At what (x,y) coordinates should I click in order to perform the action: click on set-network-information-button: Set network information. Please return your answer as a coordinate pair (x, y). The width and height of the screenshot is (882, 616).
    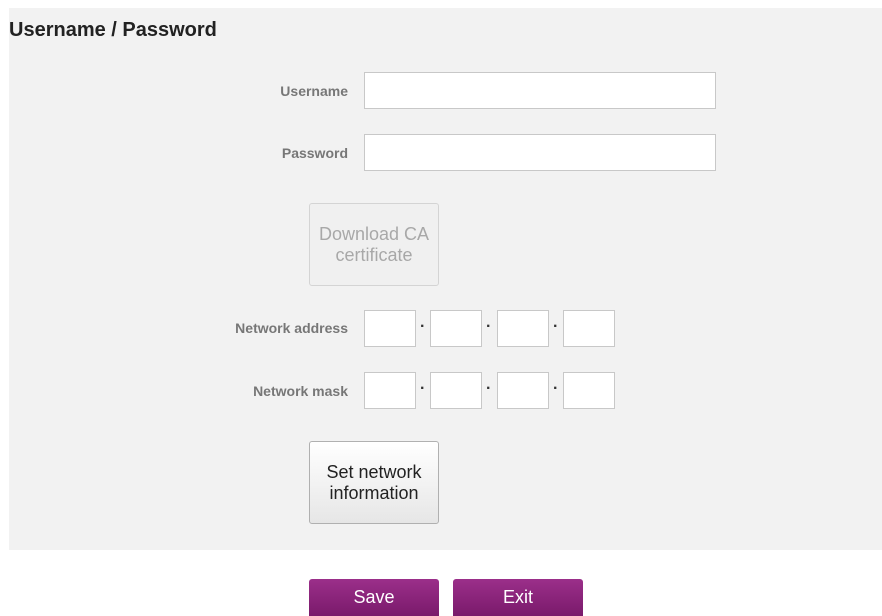
    Looking at the image, I should click on (374, 482).